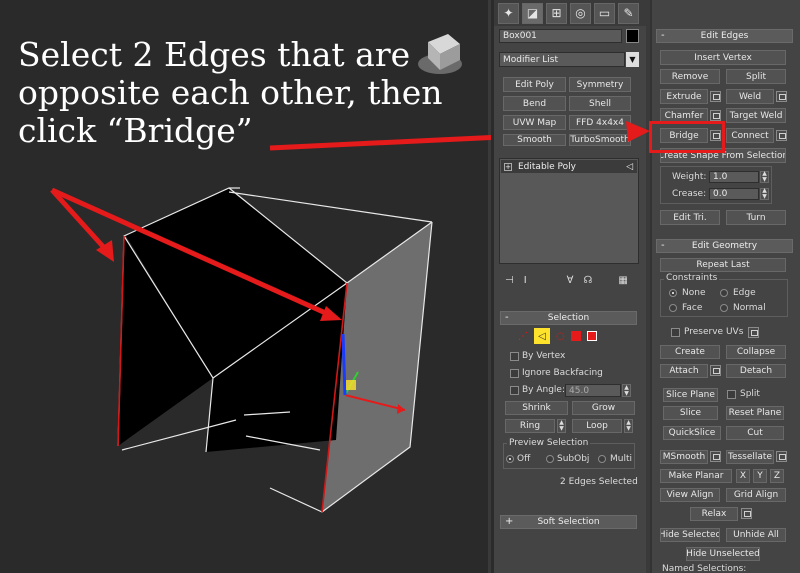 This screenshot has height=573, width=800. What do you see at coordinates (723, 554) in the screenshot?
I see `hide-unselected-button: Hide Unselected` at bounding box center [723, 554].